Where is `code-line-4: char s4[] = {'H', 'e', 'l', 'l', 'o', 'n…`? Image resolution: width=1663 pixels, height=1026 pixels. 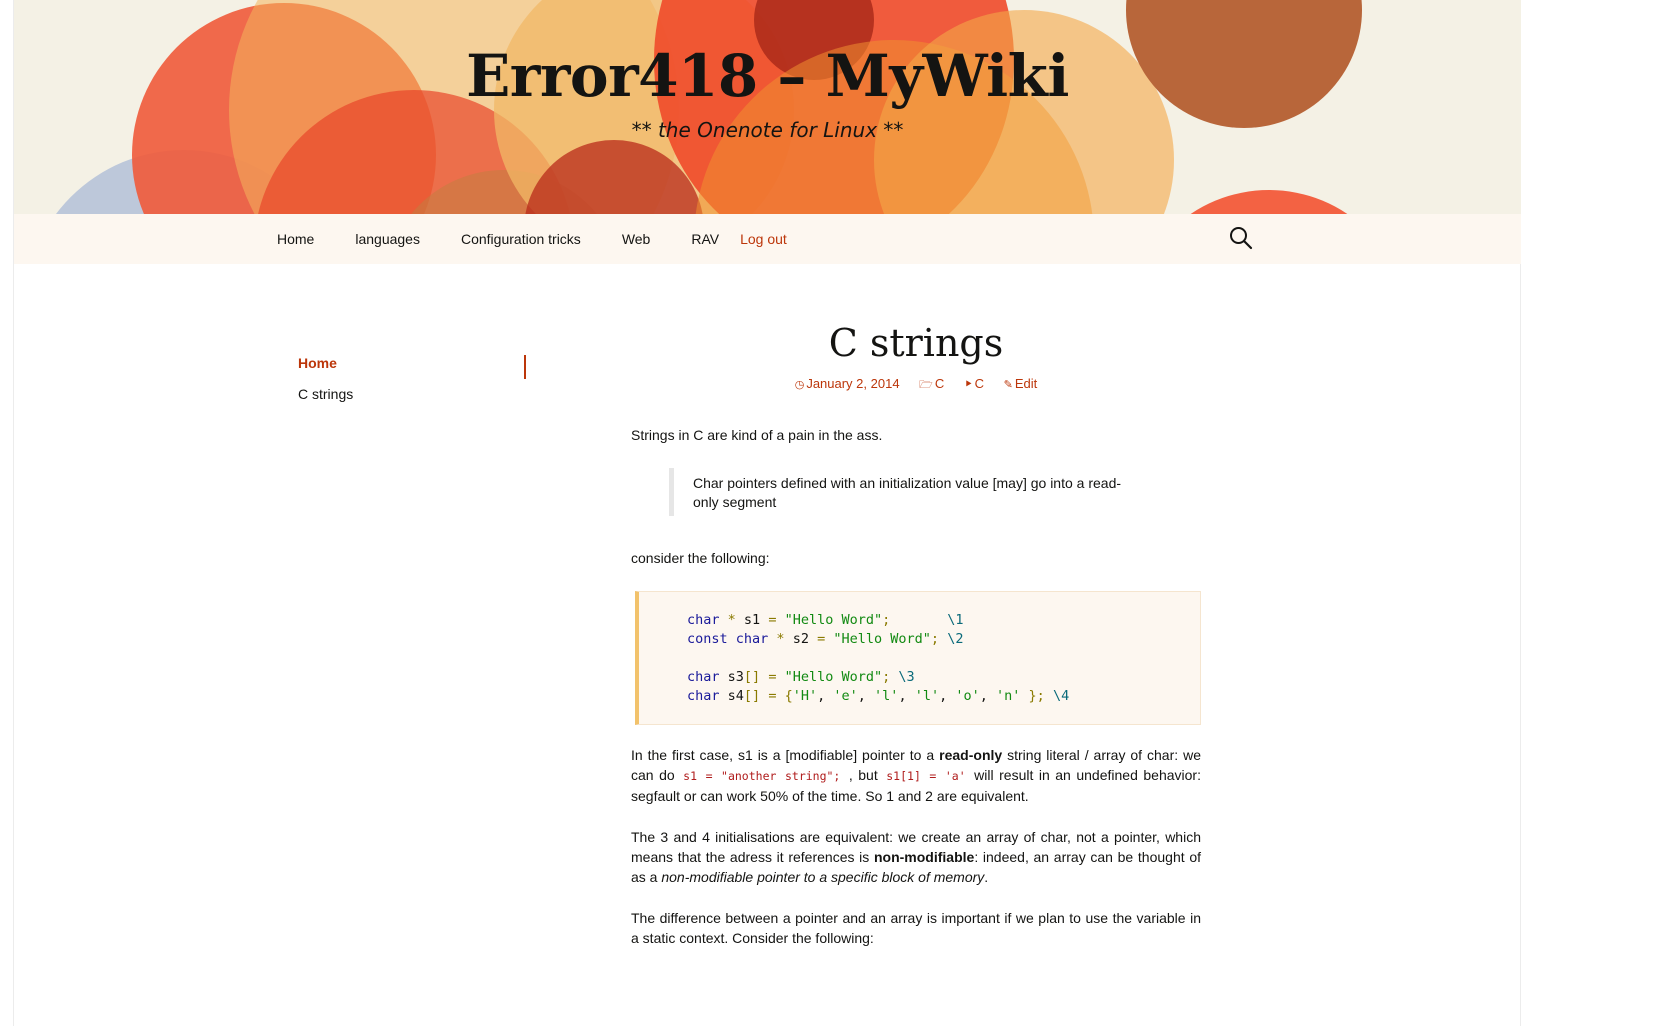 code-line-4: char s4[] = {'H', 'e', 'l', 'l', 'o', 'n… is located at coordinates (878, 696).